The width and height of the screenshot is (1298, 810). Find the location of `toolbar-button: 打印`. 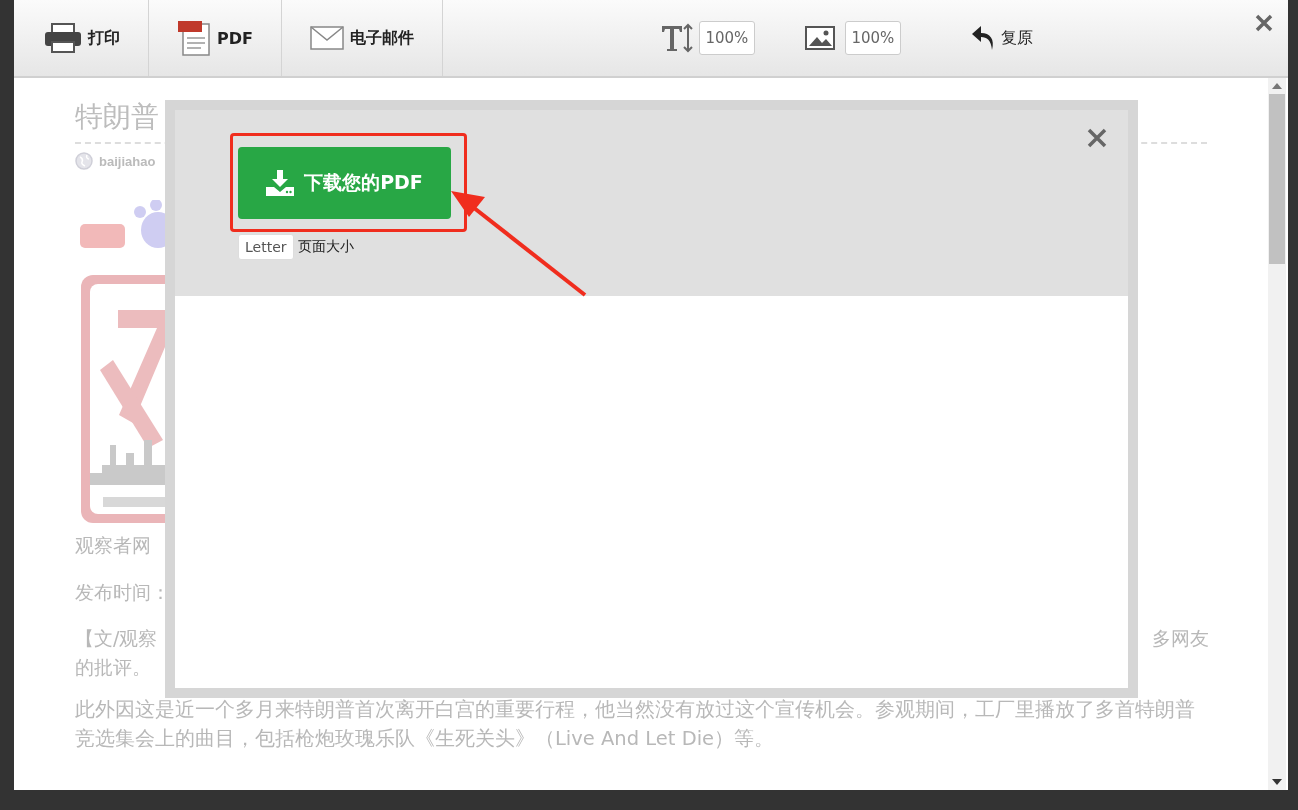

toolbar-button: 打印 is located at coordinates (81, 38).